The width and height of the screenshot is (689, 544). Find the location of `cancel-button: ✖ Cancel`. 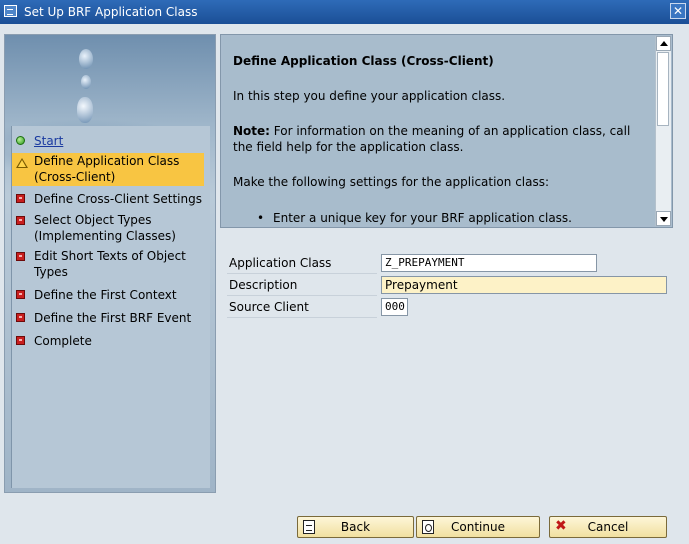

cancel-button: ✖ Cancel is located at coordinates (608, 527).